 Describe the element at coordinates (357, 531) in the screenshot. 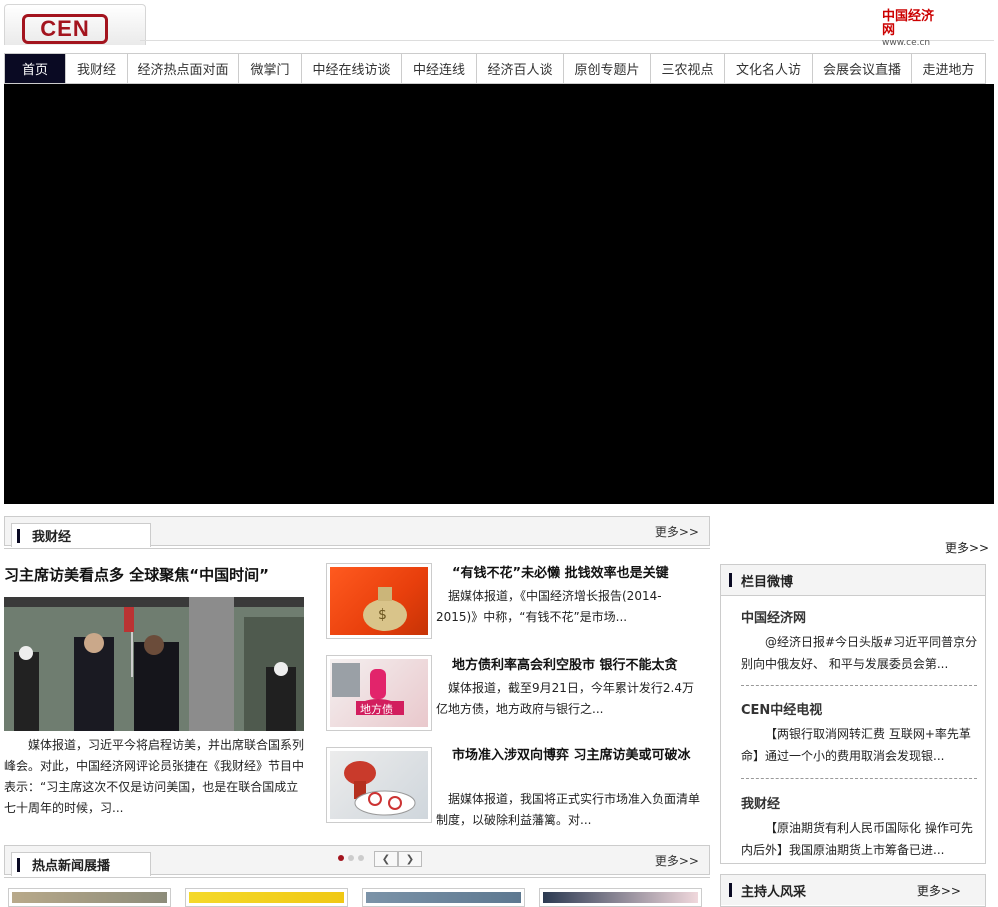

I see `section-header-wocaijing: 我财经 更多>>` at that location.